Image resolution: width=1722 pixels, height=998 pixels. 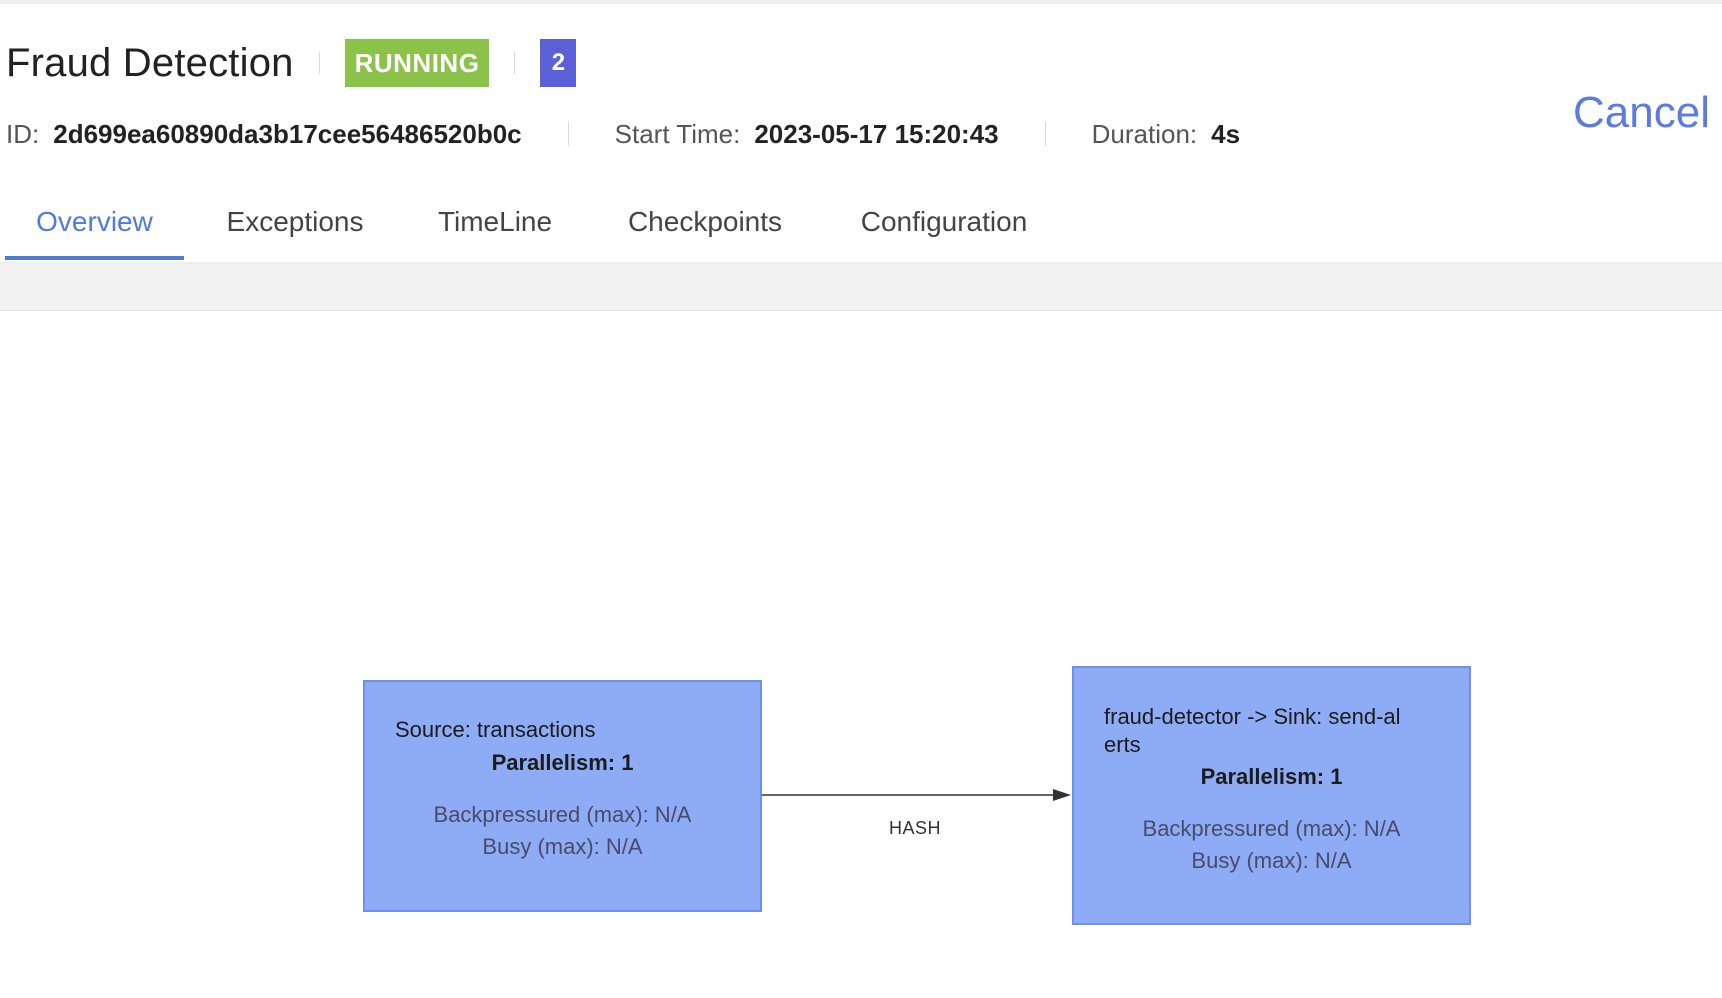 What do you see at coordinates (94, 228) in the screenshot?
I see `tab-overview: Overview` at bounding box center [94, 228].